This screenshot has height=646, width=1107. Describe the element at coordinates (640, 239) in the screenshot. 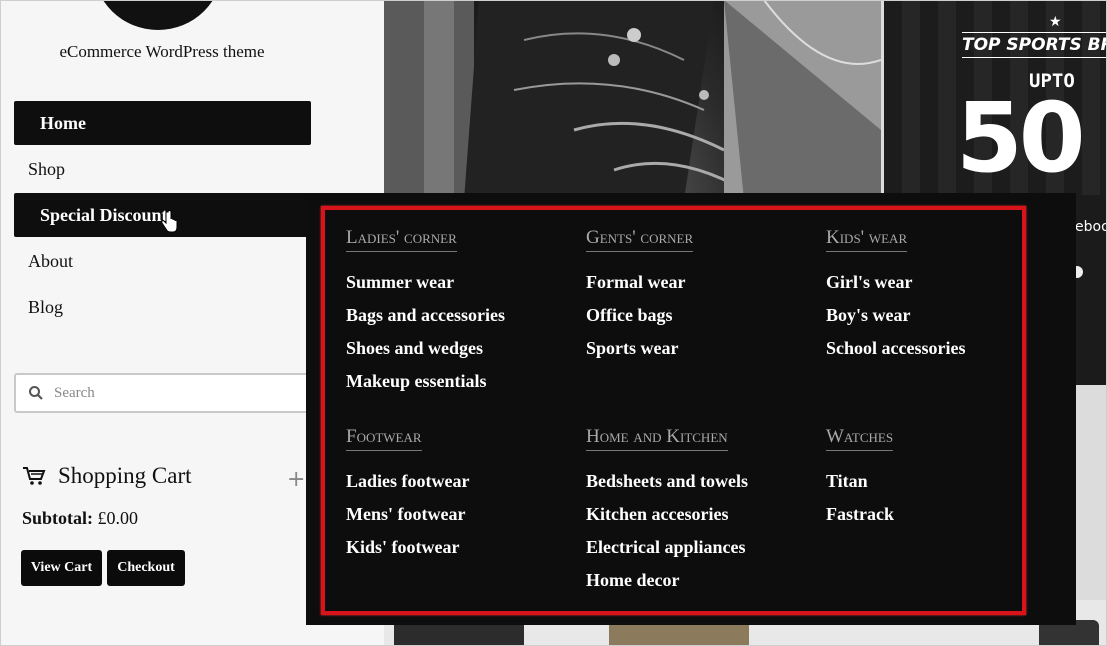

I see `column-title: Gents' corner` at that location.